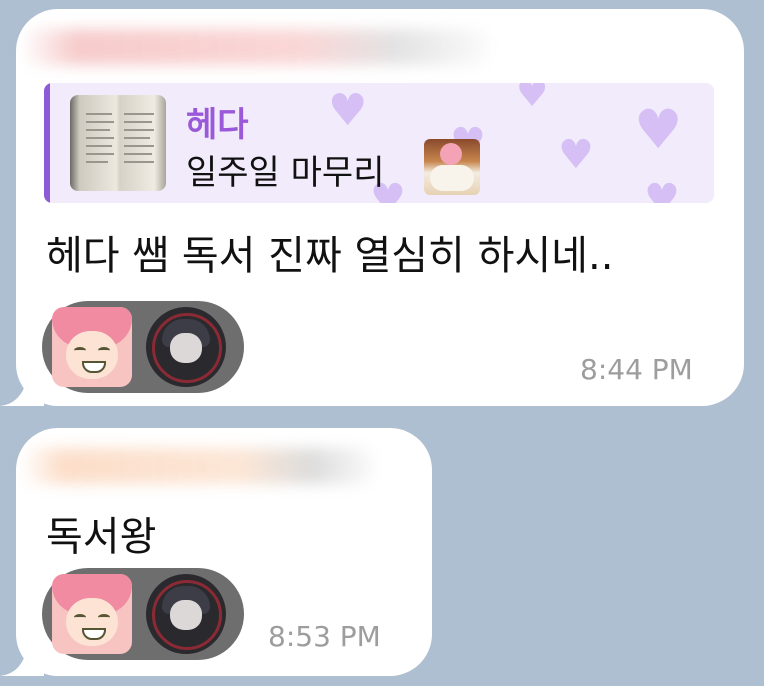  What do you see at coordinates (636, 369) in the screenshot?
I see `message-timestamp: 8:44 PM` at bounding box center [636, 369].